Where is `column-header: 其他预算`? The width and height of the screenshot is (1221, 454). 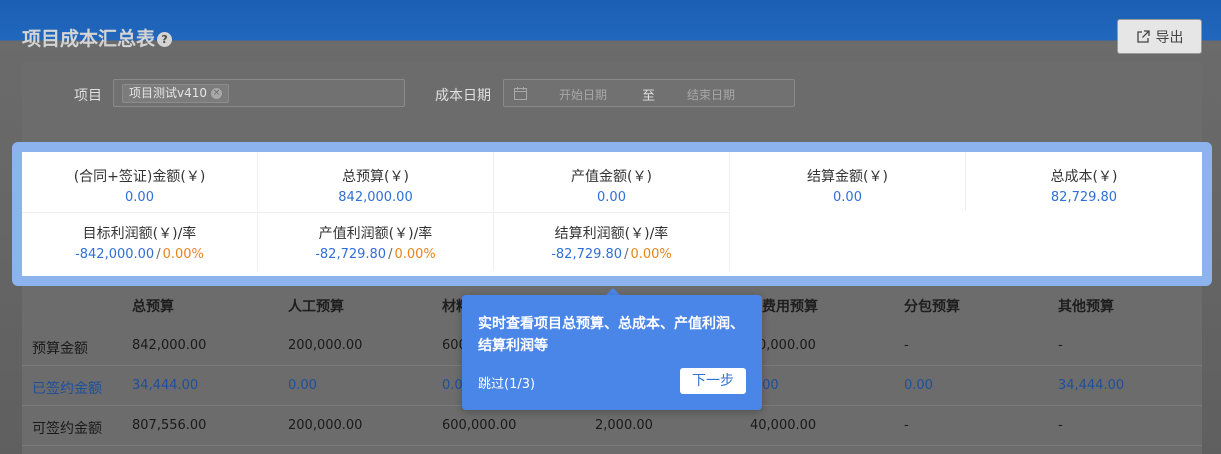 column-header: 其他预算 is located at coordinates (1086, 307).